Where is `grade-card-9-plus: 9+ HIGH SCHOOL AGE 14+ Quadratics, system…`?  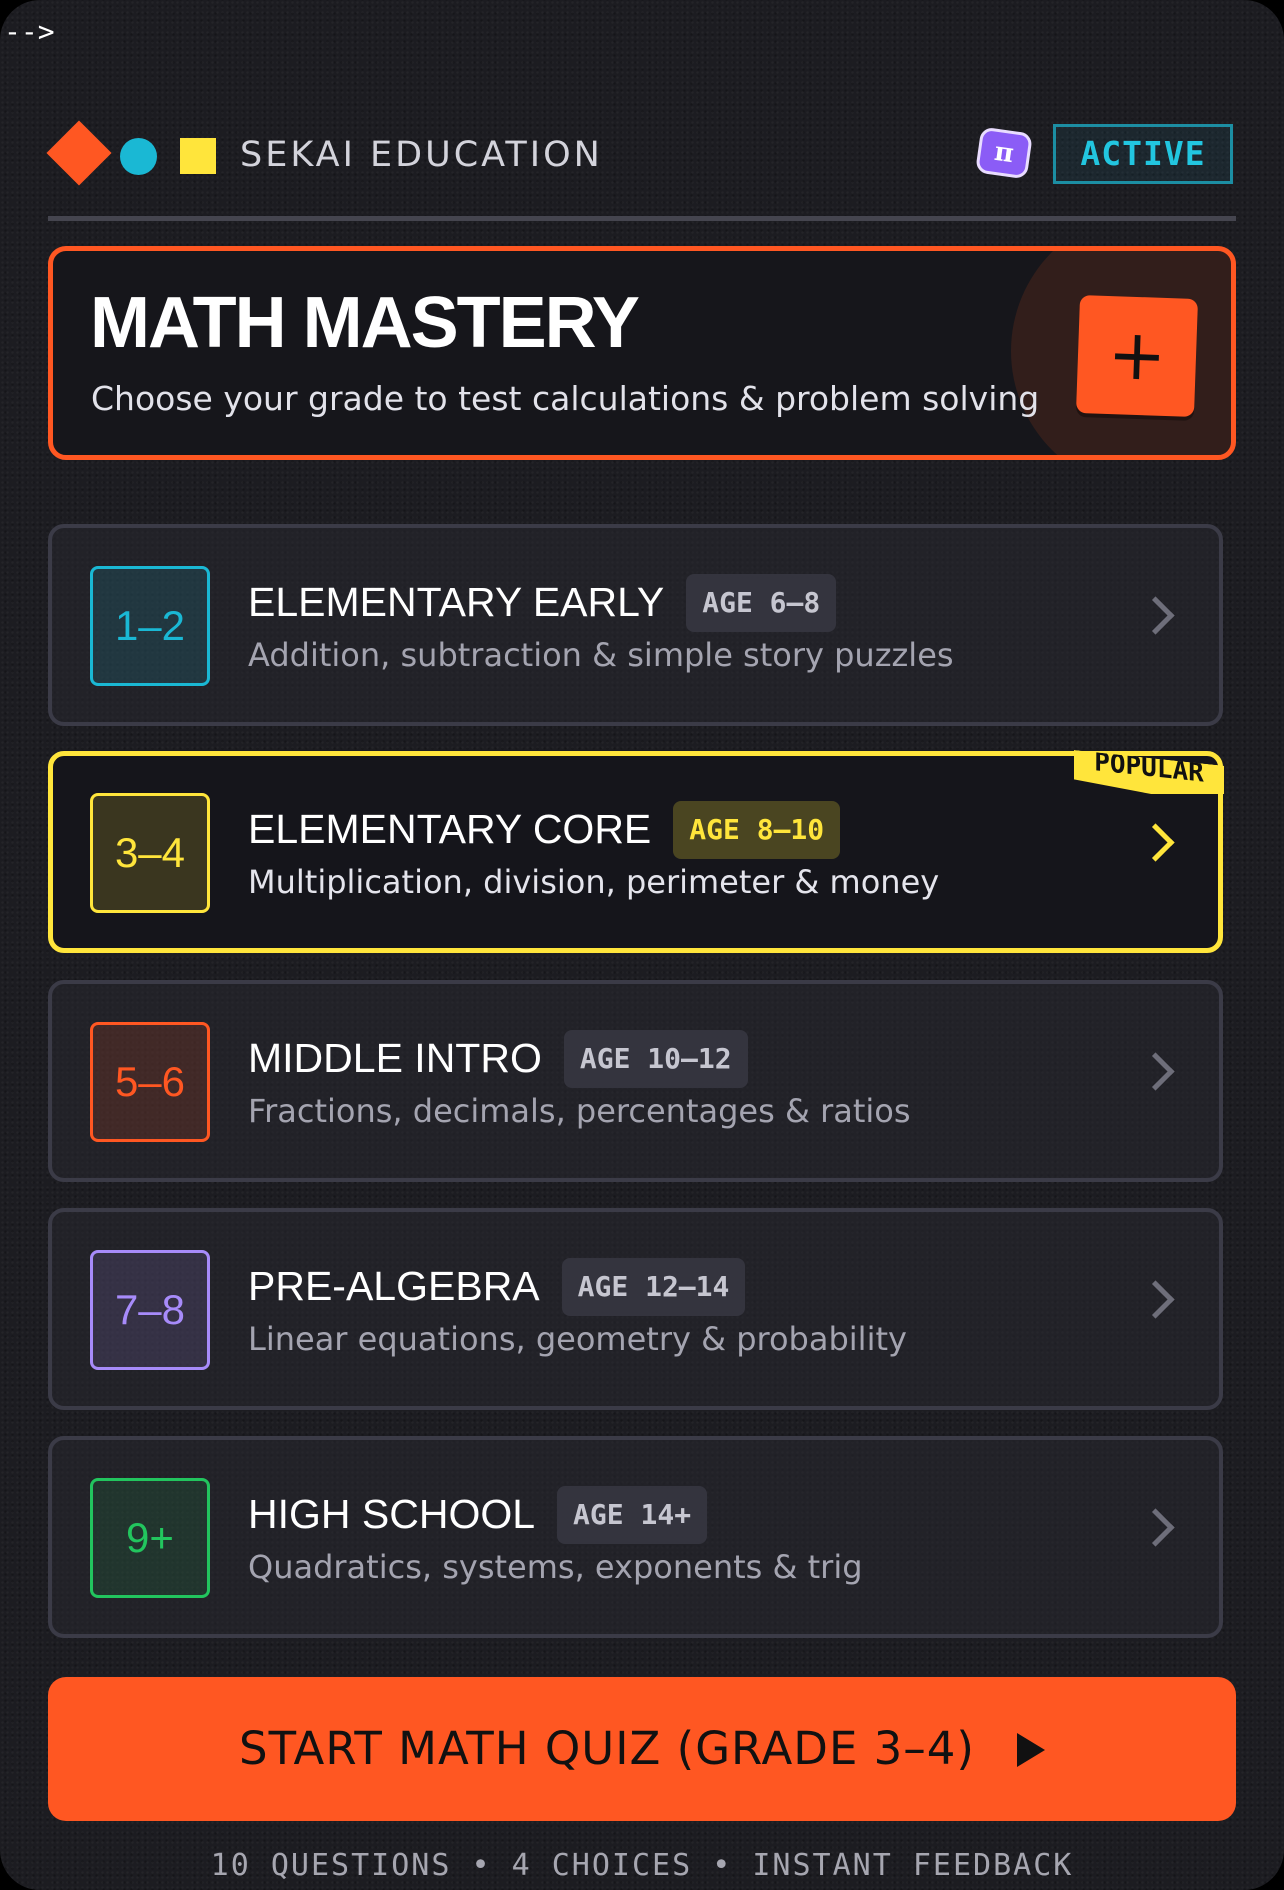 grade-card-9-plus: 9+ HIGH SCHOOL AGE 14+ Quadratics, system… is located at coordinates (635, 1537).